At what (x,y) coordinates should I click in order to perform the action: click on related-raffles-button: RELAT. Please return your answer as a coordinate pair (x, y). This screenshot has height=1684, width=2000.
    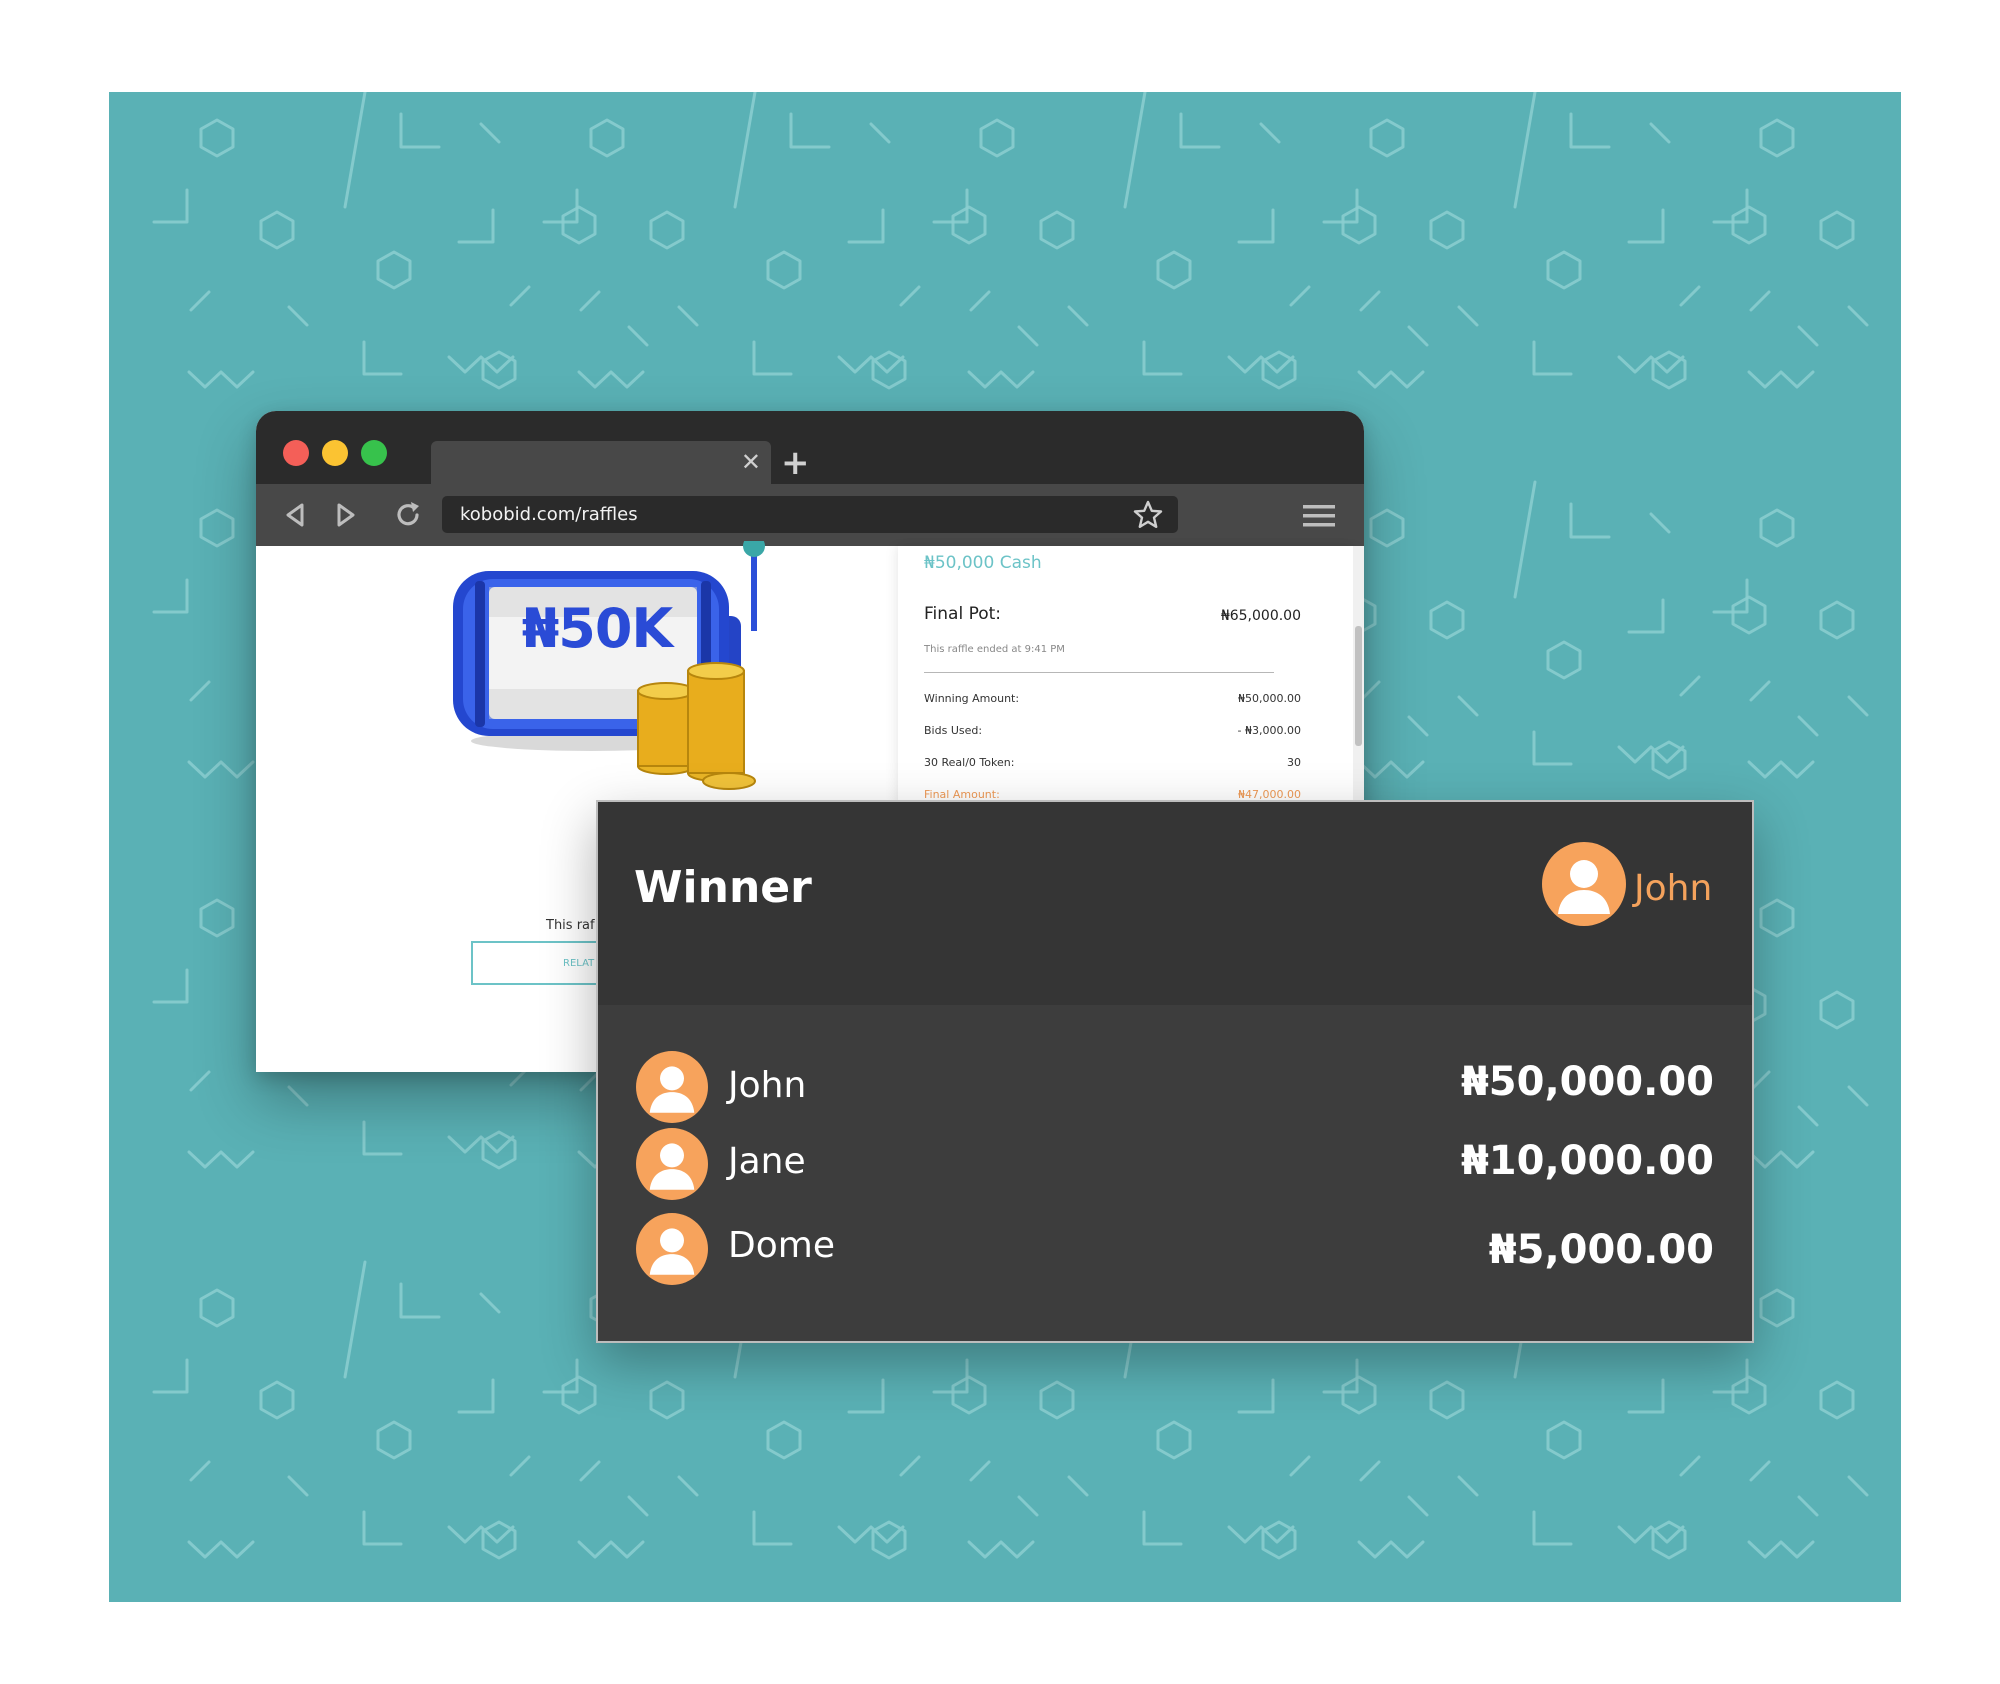
    Looking at the image, I should click on (541, 963).